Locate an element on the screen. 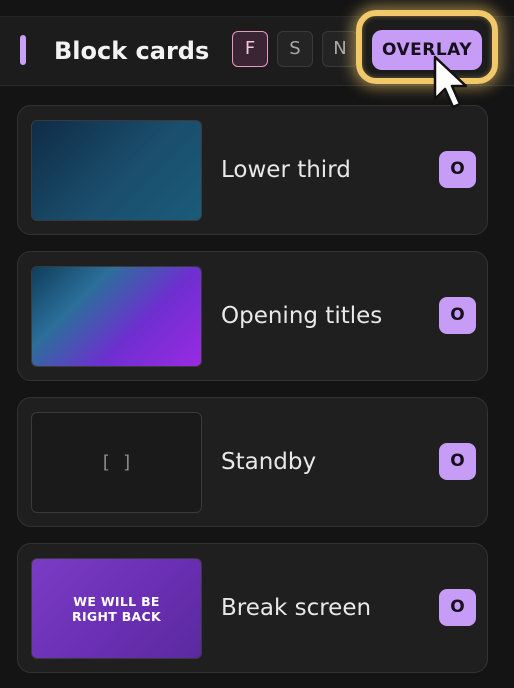  mode-button-s: S is located at coordinates (295, 49).